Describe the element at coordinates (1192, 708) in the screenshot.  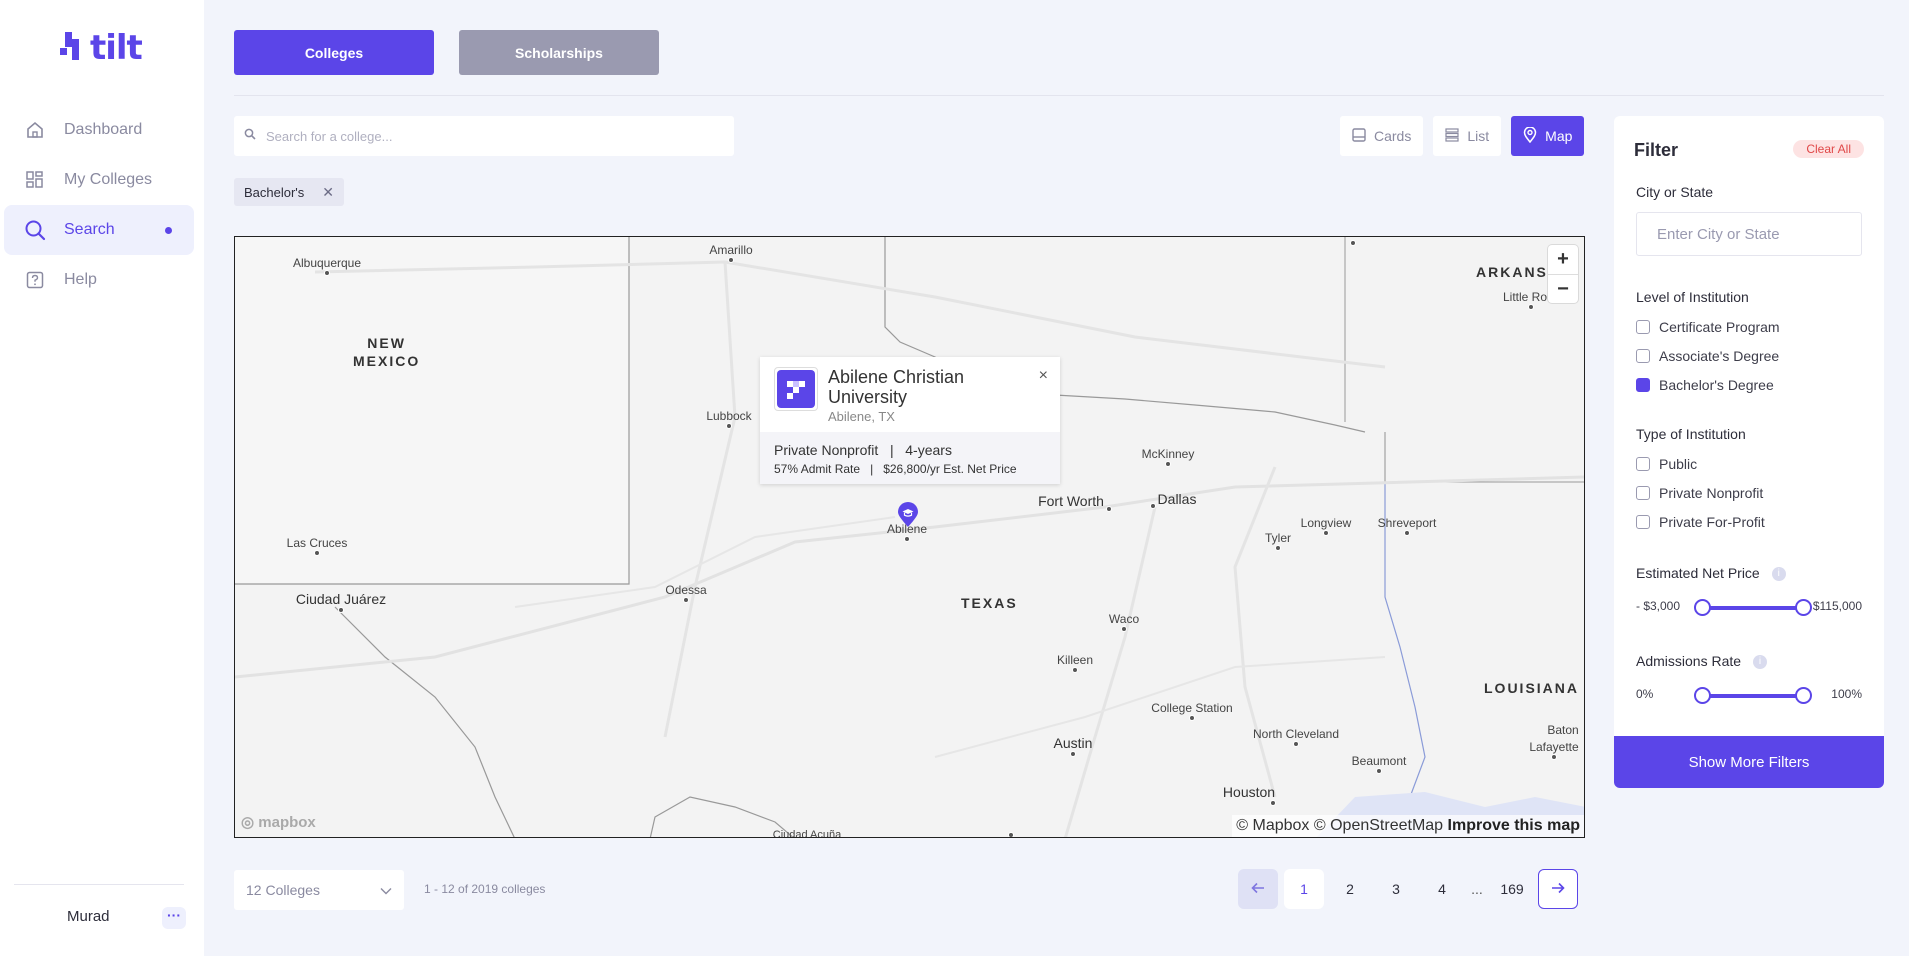
I see `city-college-station: College Station` at that location.